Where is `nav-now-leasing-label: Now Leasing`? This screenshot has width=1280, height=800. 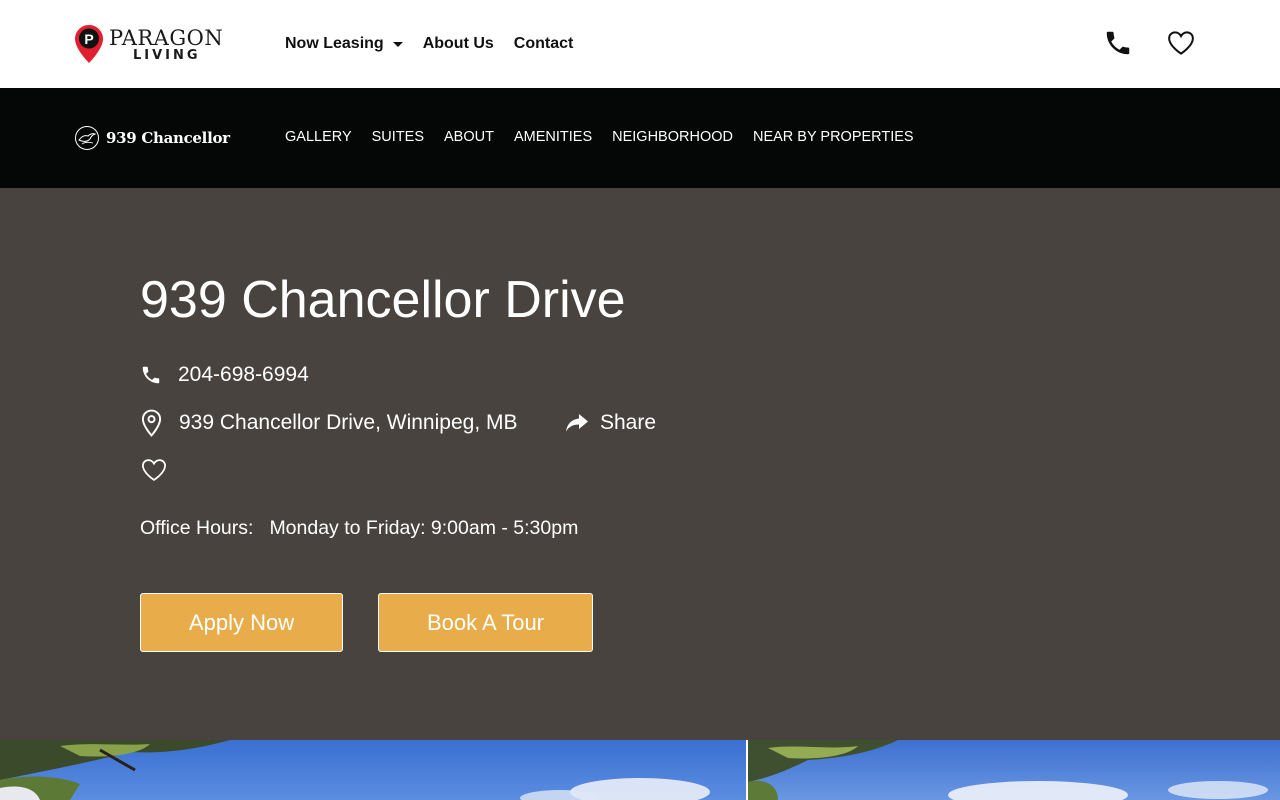 nav-now-leasing-label: Now Leasing is located at coordinates (334, 43).